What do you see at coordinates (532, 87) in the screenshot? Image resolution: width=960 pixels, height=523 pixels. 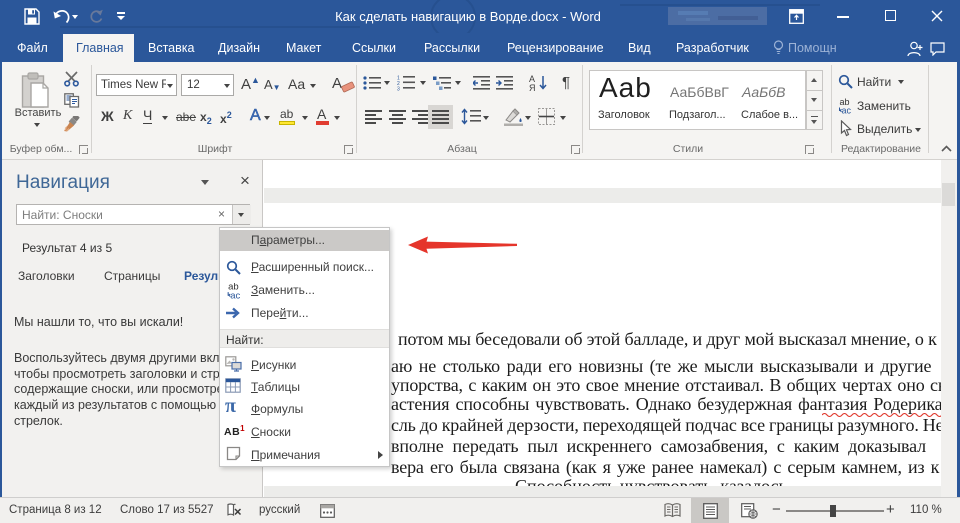 I see `svg-text: Я` at bounding box center [532, 87].